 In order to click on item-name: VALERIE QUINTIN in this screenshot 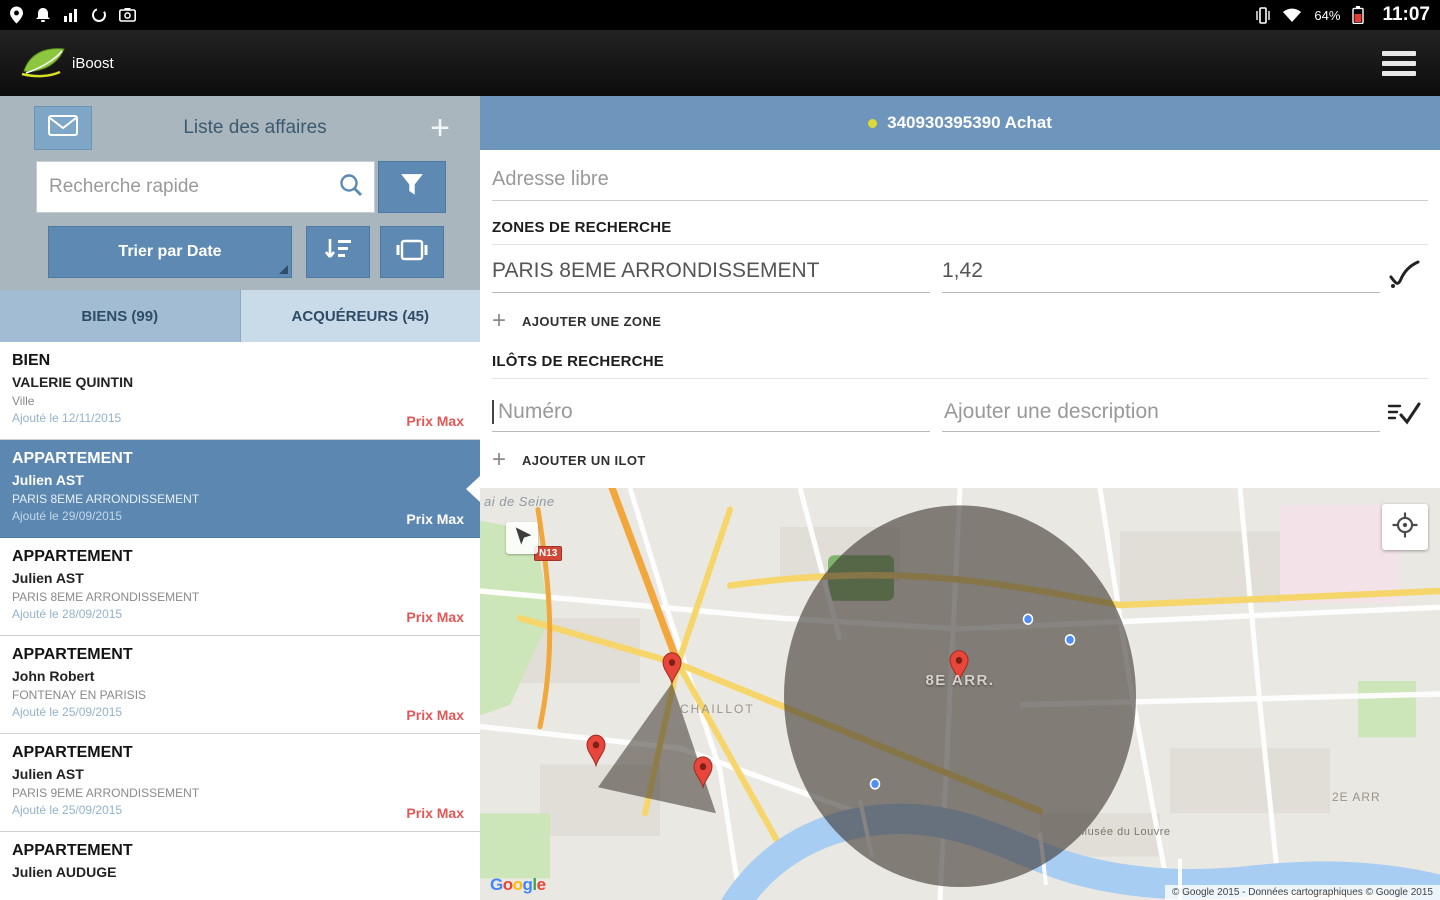, I will do `click(73, 382)`.